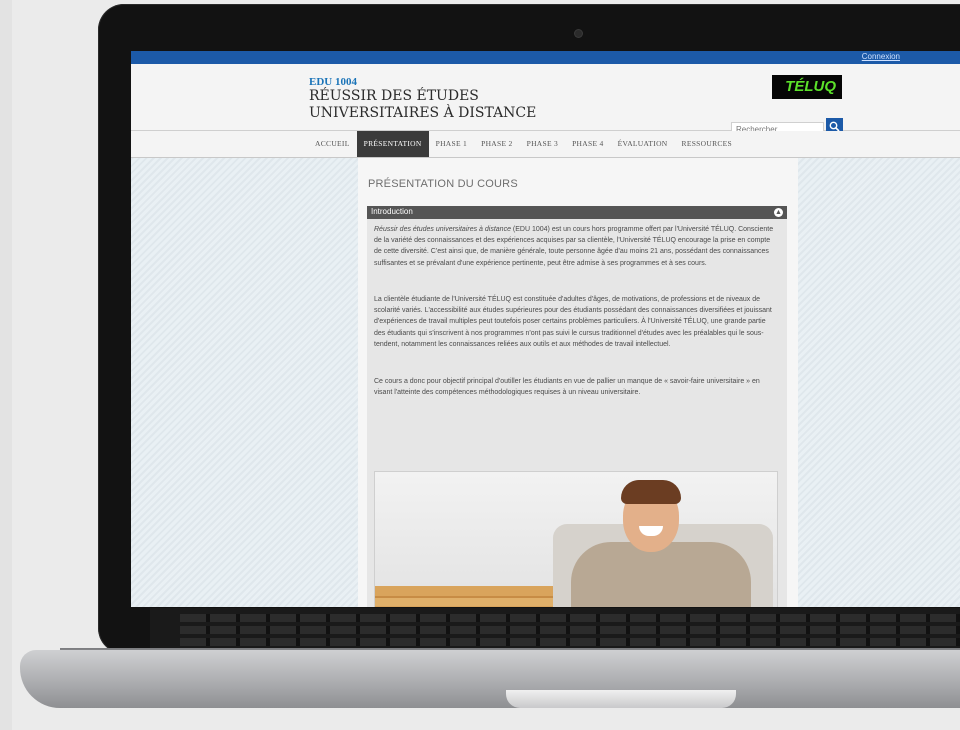  Describe the element at coordinates (542, 144) in the screenshot. I see `nav-item-phase-3: PHASE 3` at that location.